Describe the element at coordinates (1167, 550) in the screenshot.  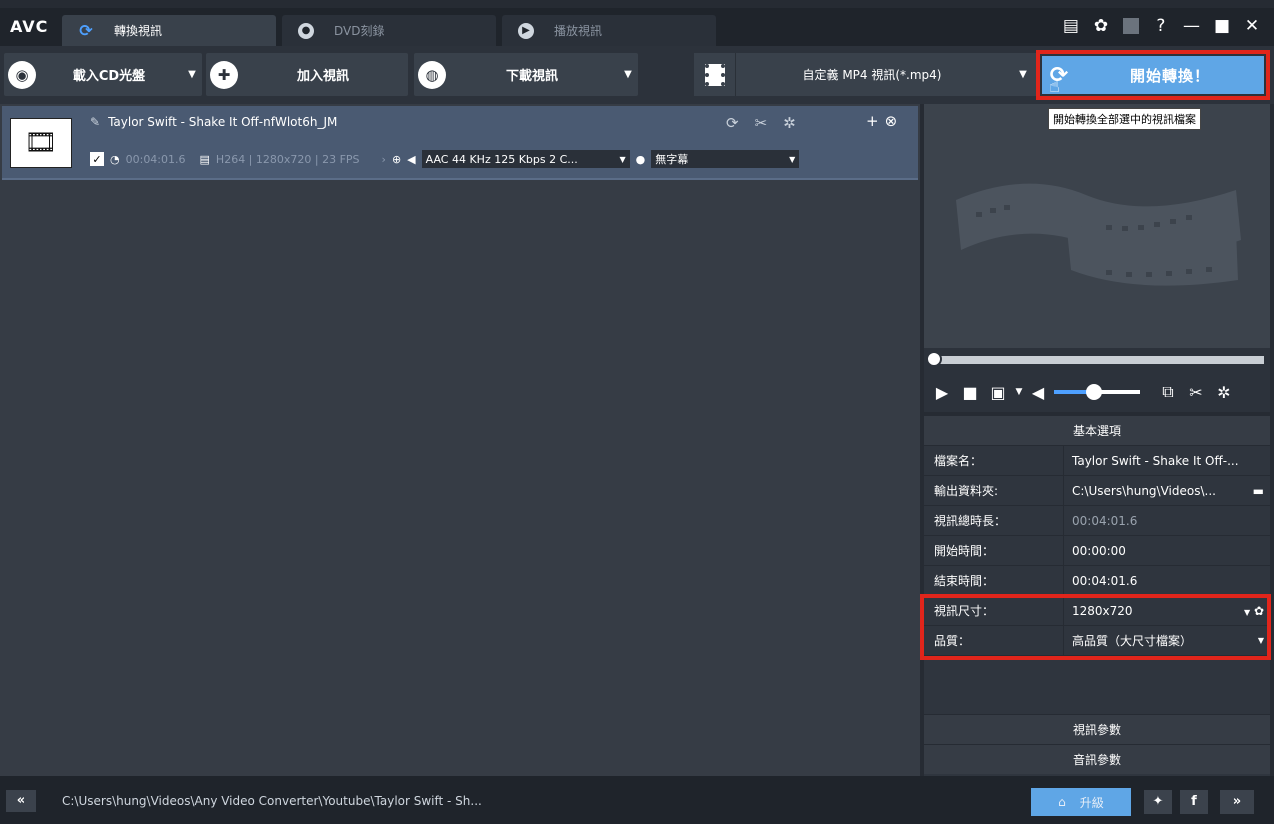
I see `prop-value: 00:00:00` at that location.